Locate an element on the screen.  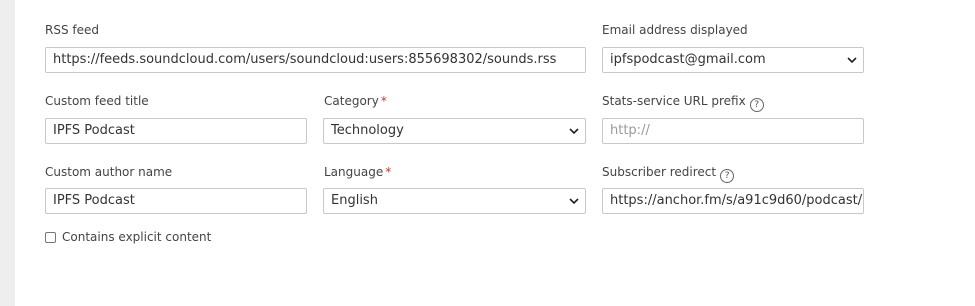
category-value: Technology is located at coordinates (367, 130).